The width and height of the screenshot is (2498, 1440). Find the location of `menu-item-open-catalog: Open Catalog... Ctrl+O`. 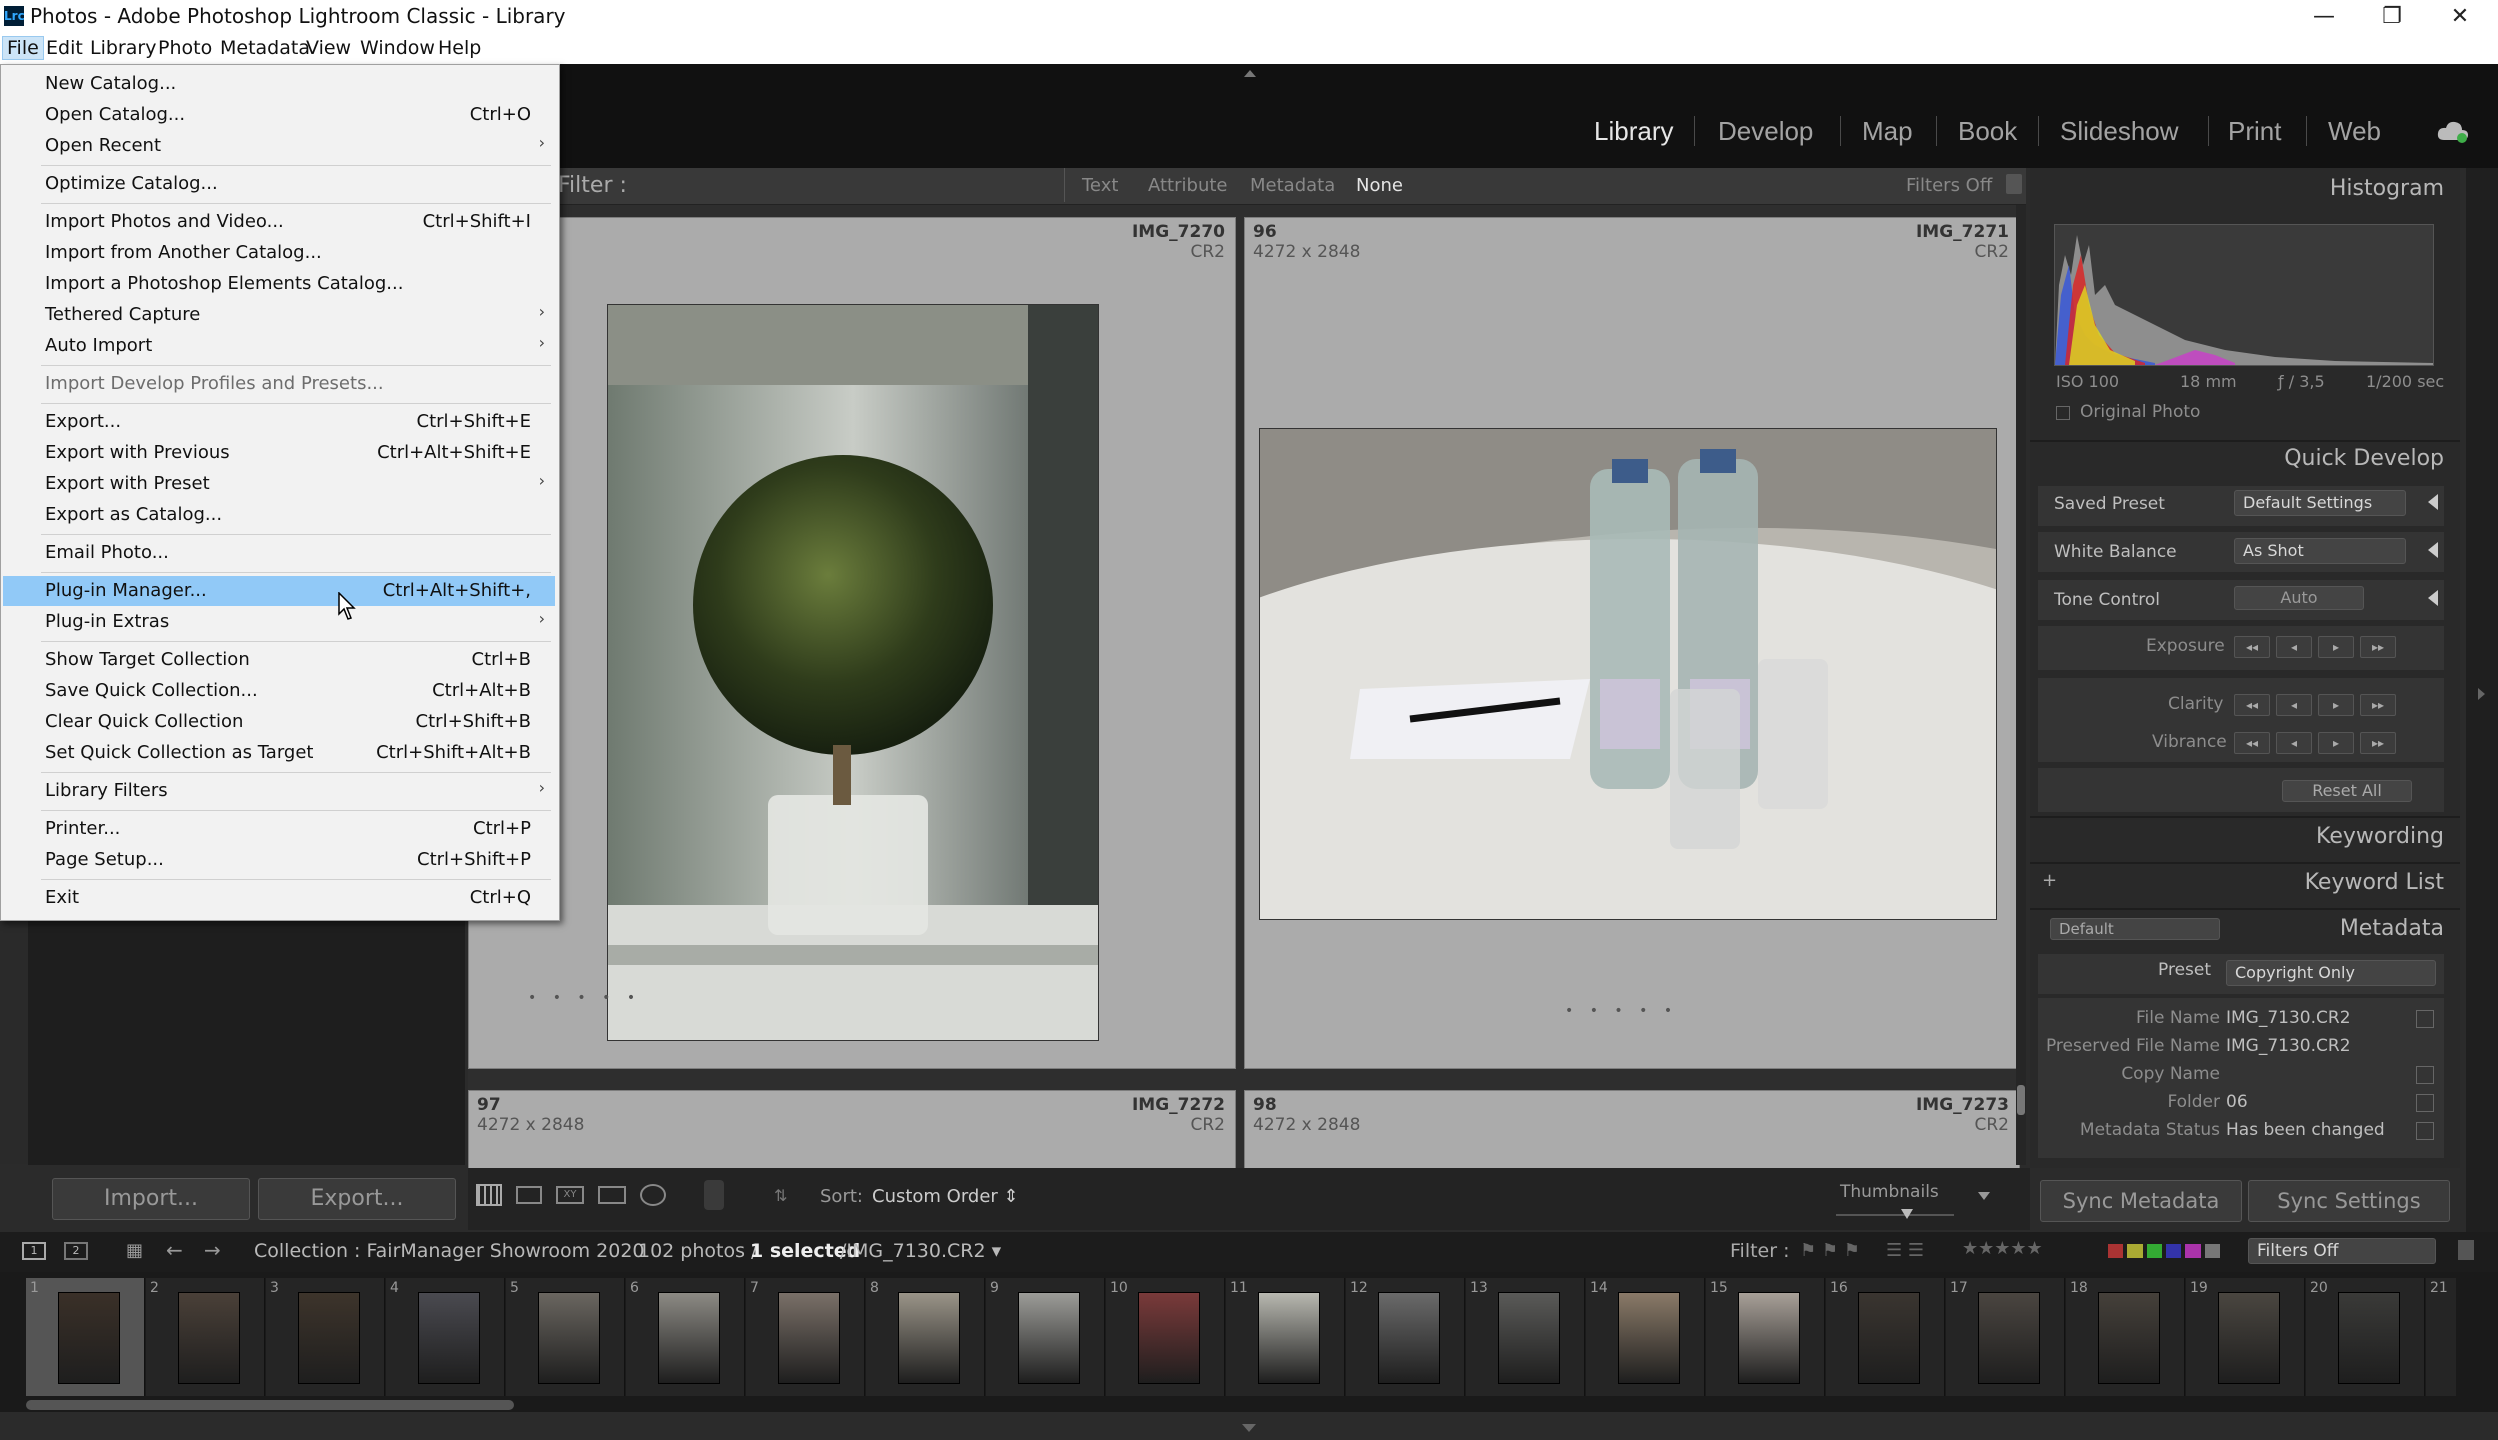

menu-item-open-catalog: Open Catalog... Ctrl+O is located at coordinates (279, 115).